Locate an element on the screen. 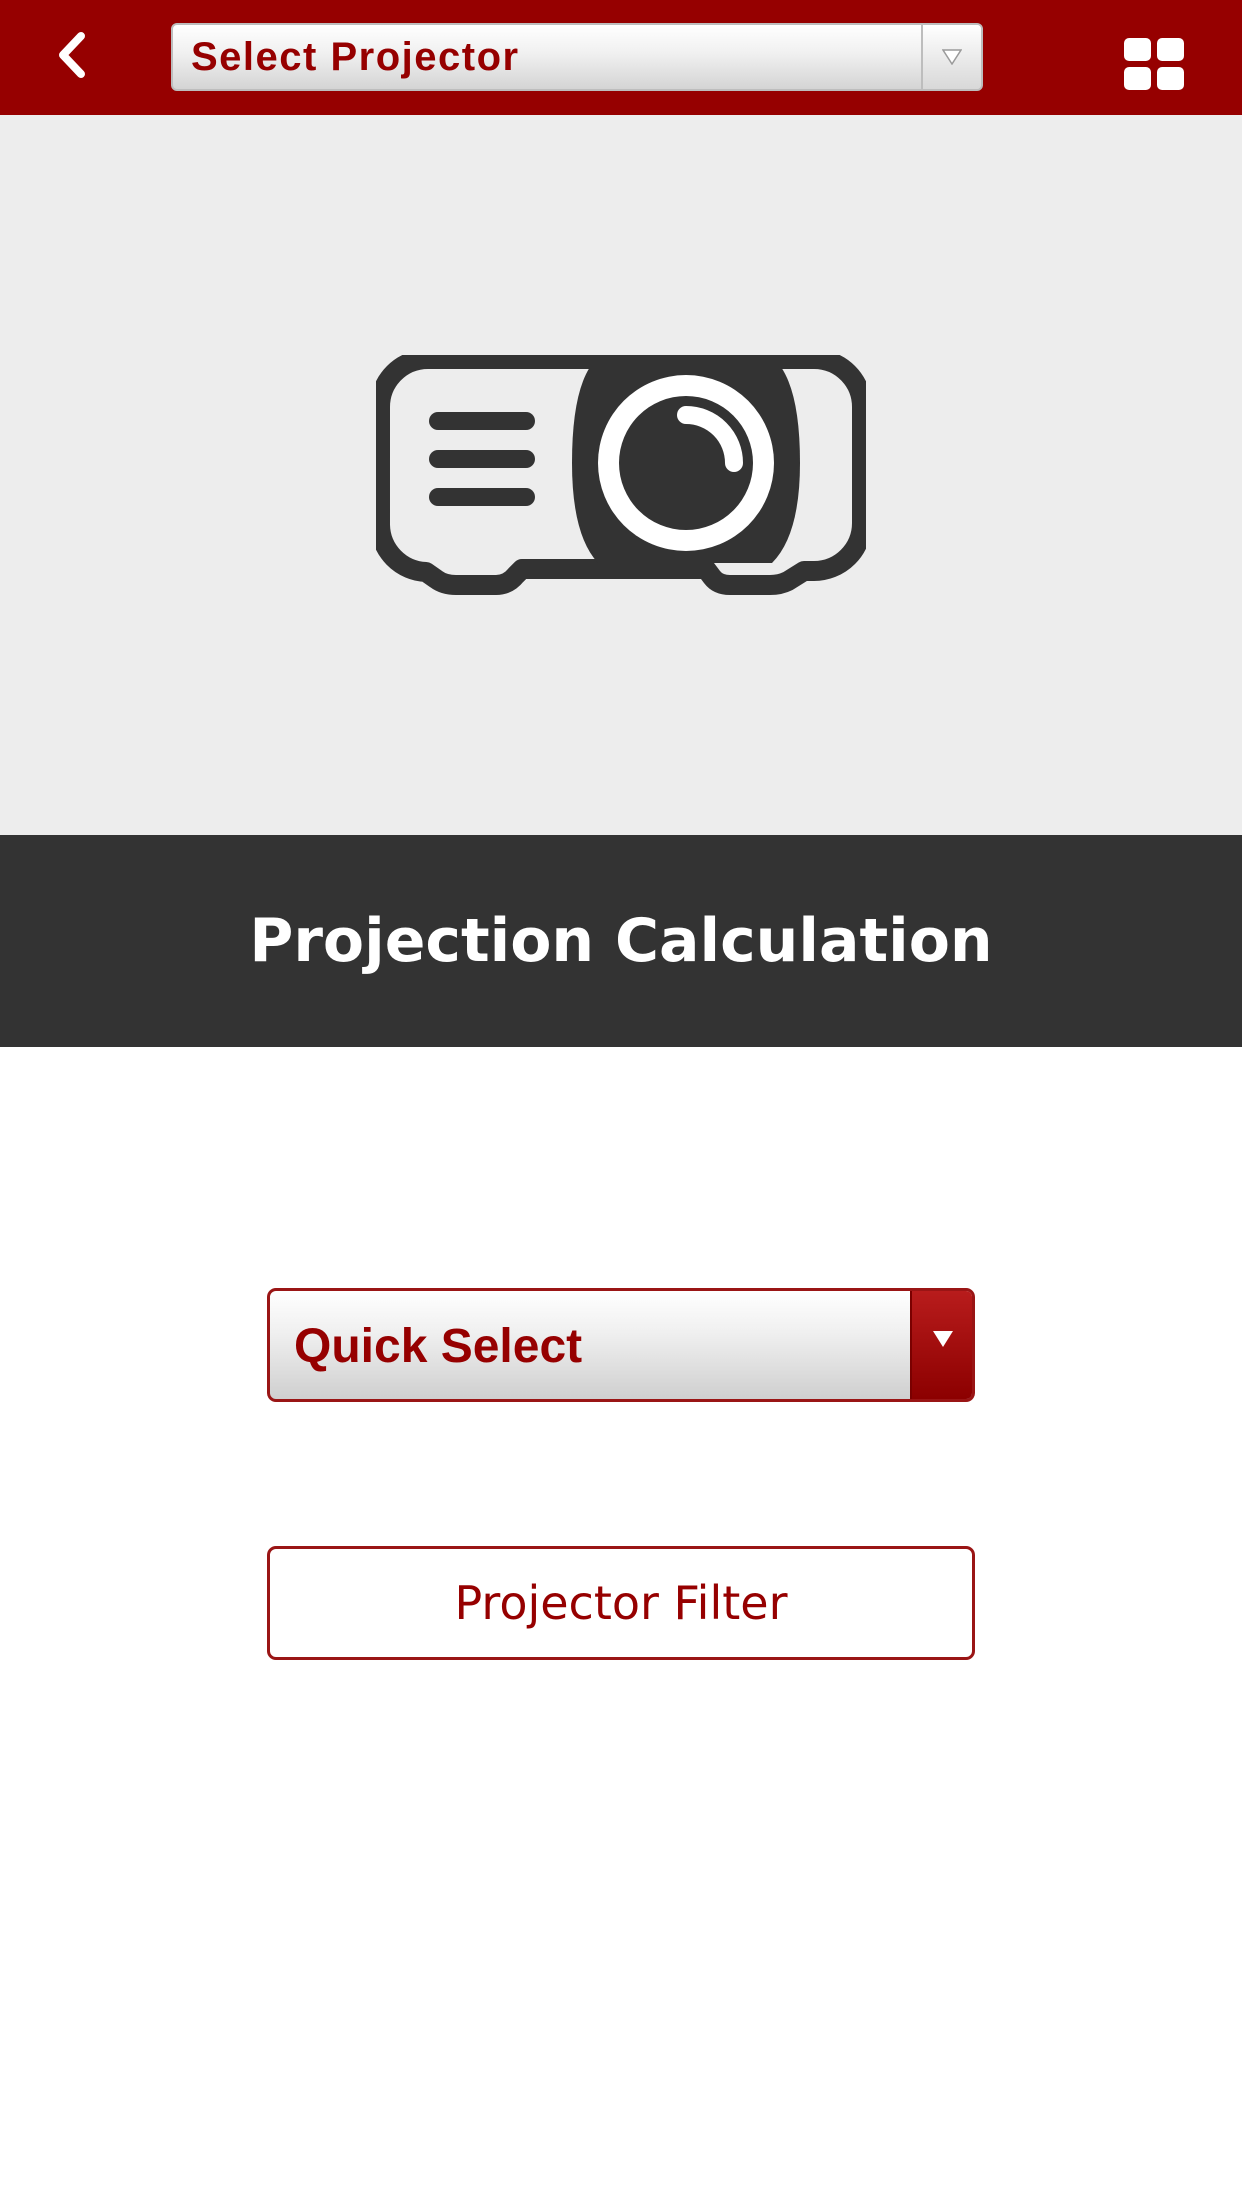  grid-icon is located at coordinates (1154, 64).